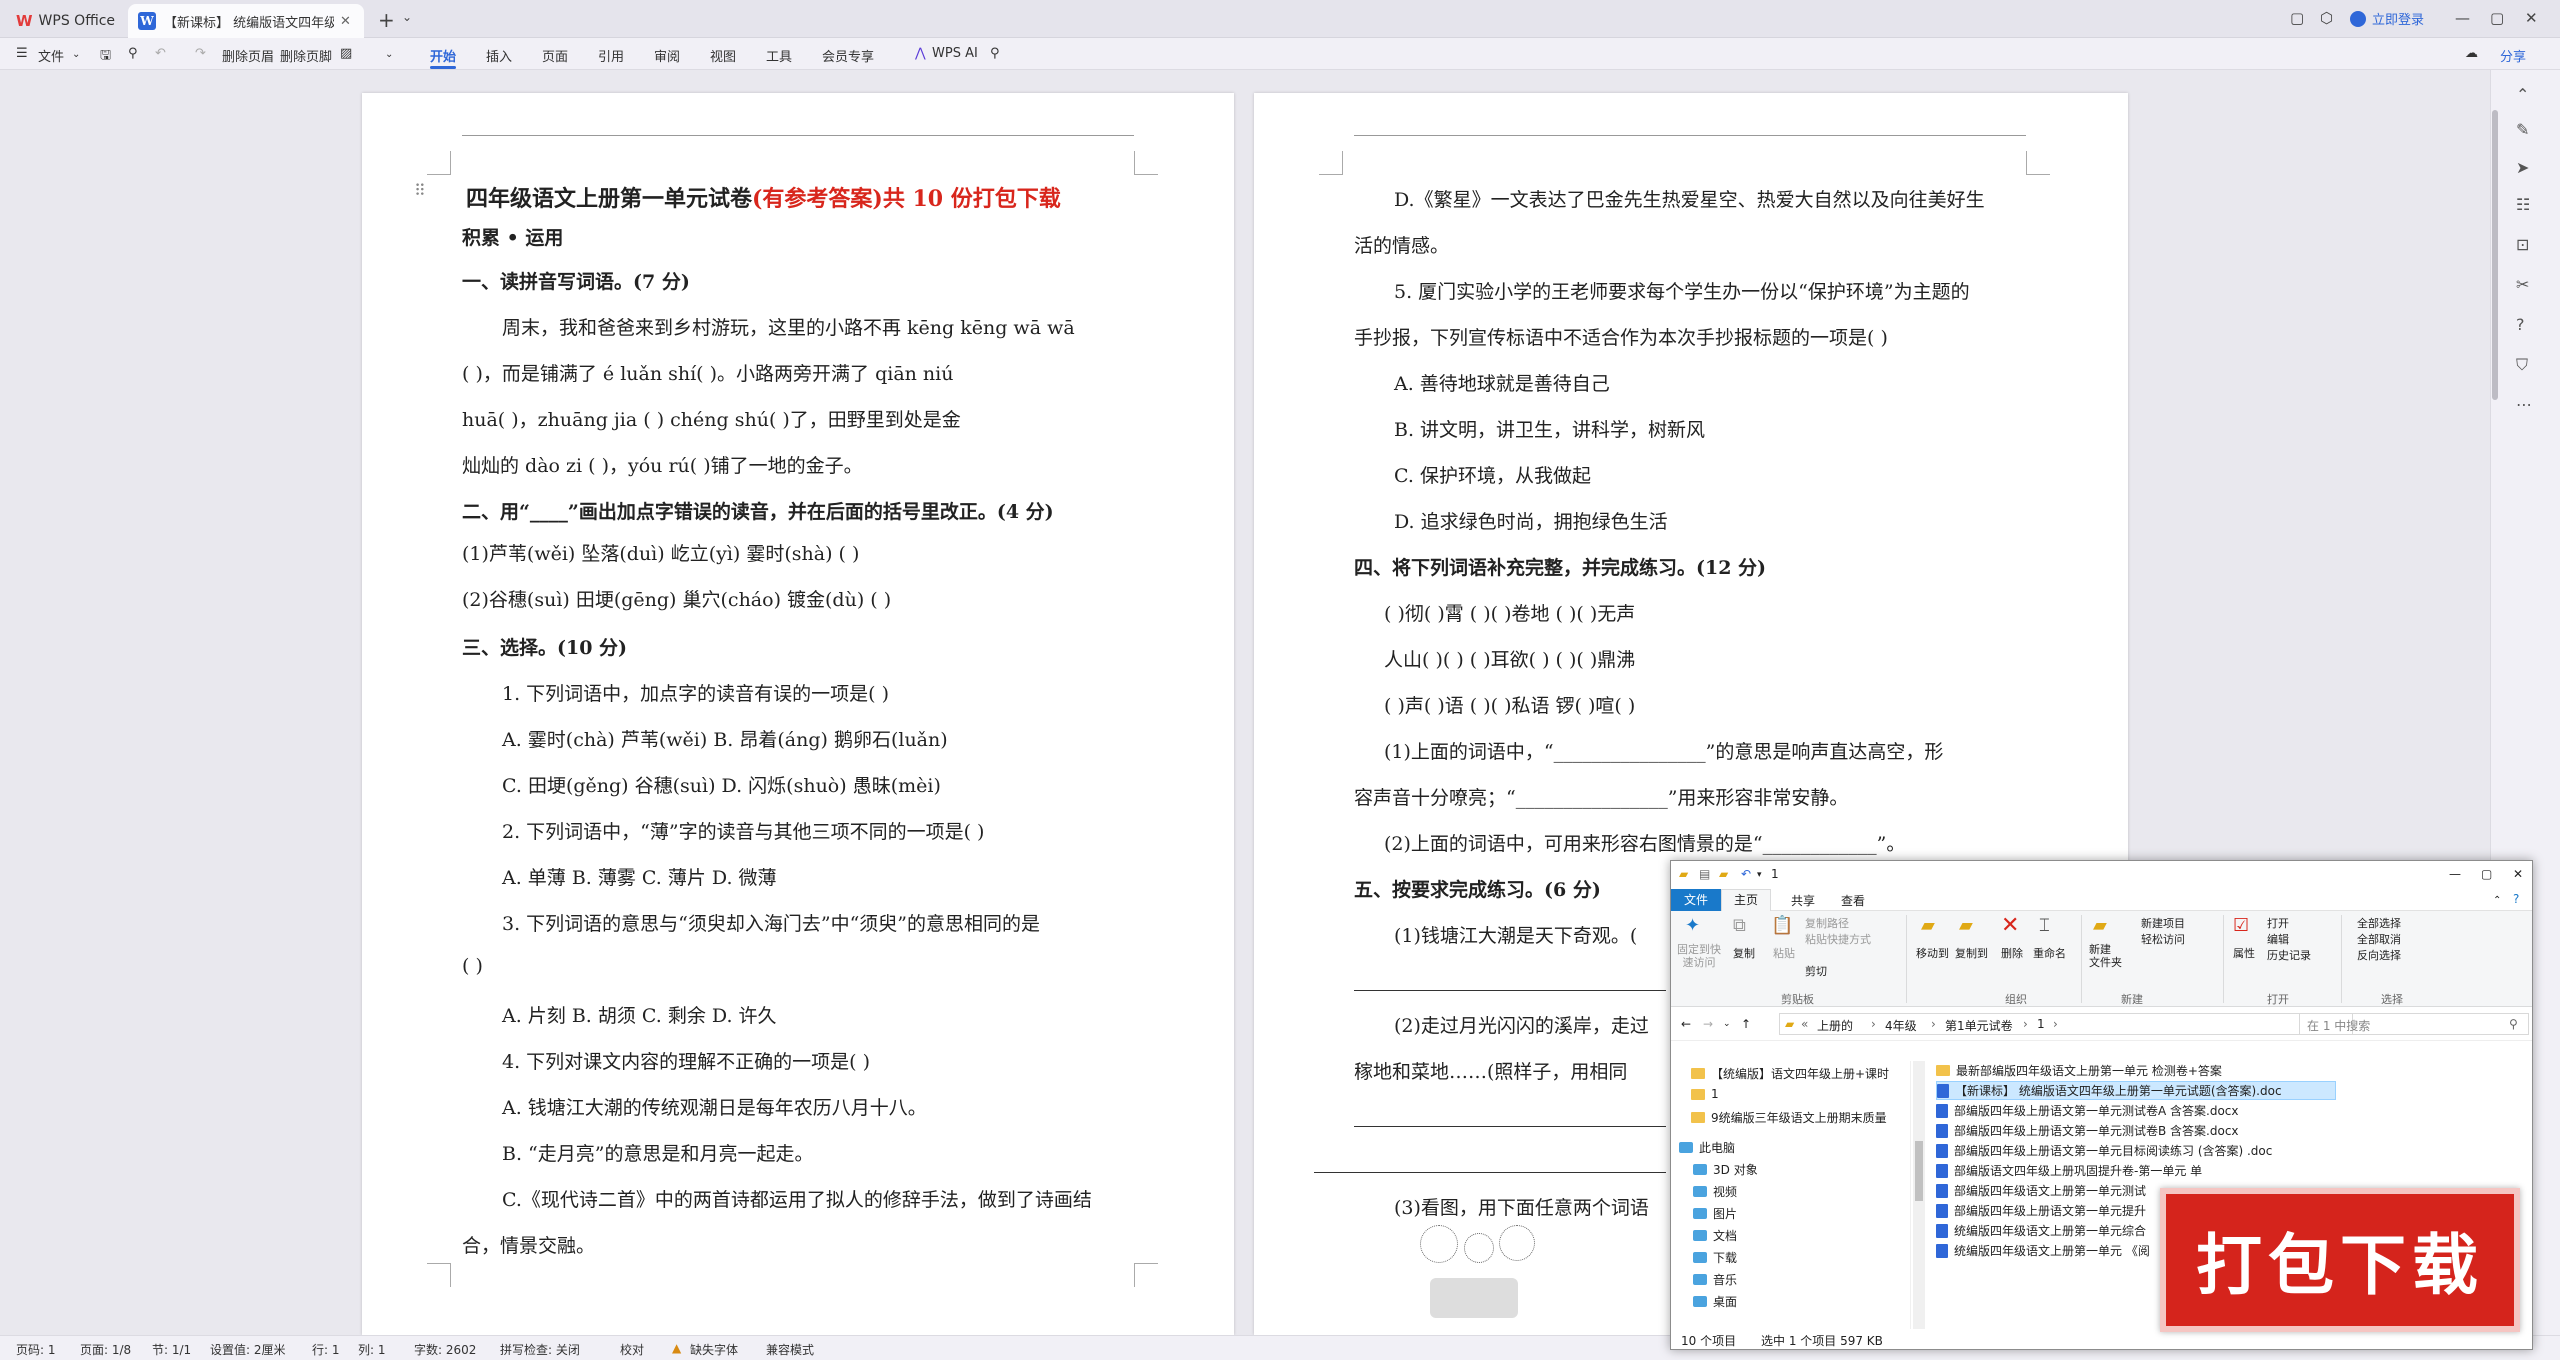  Describe the element at coordinates (2010, 925) in the screenshot. I see `delete-icon: ✕` at that location.